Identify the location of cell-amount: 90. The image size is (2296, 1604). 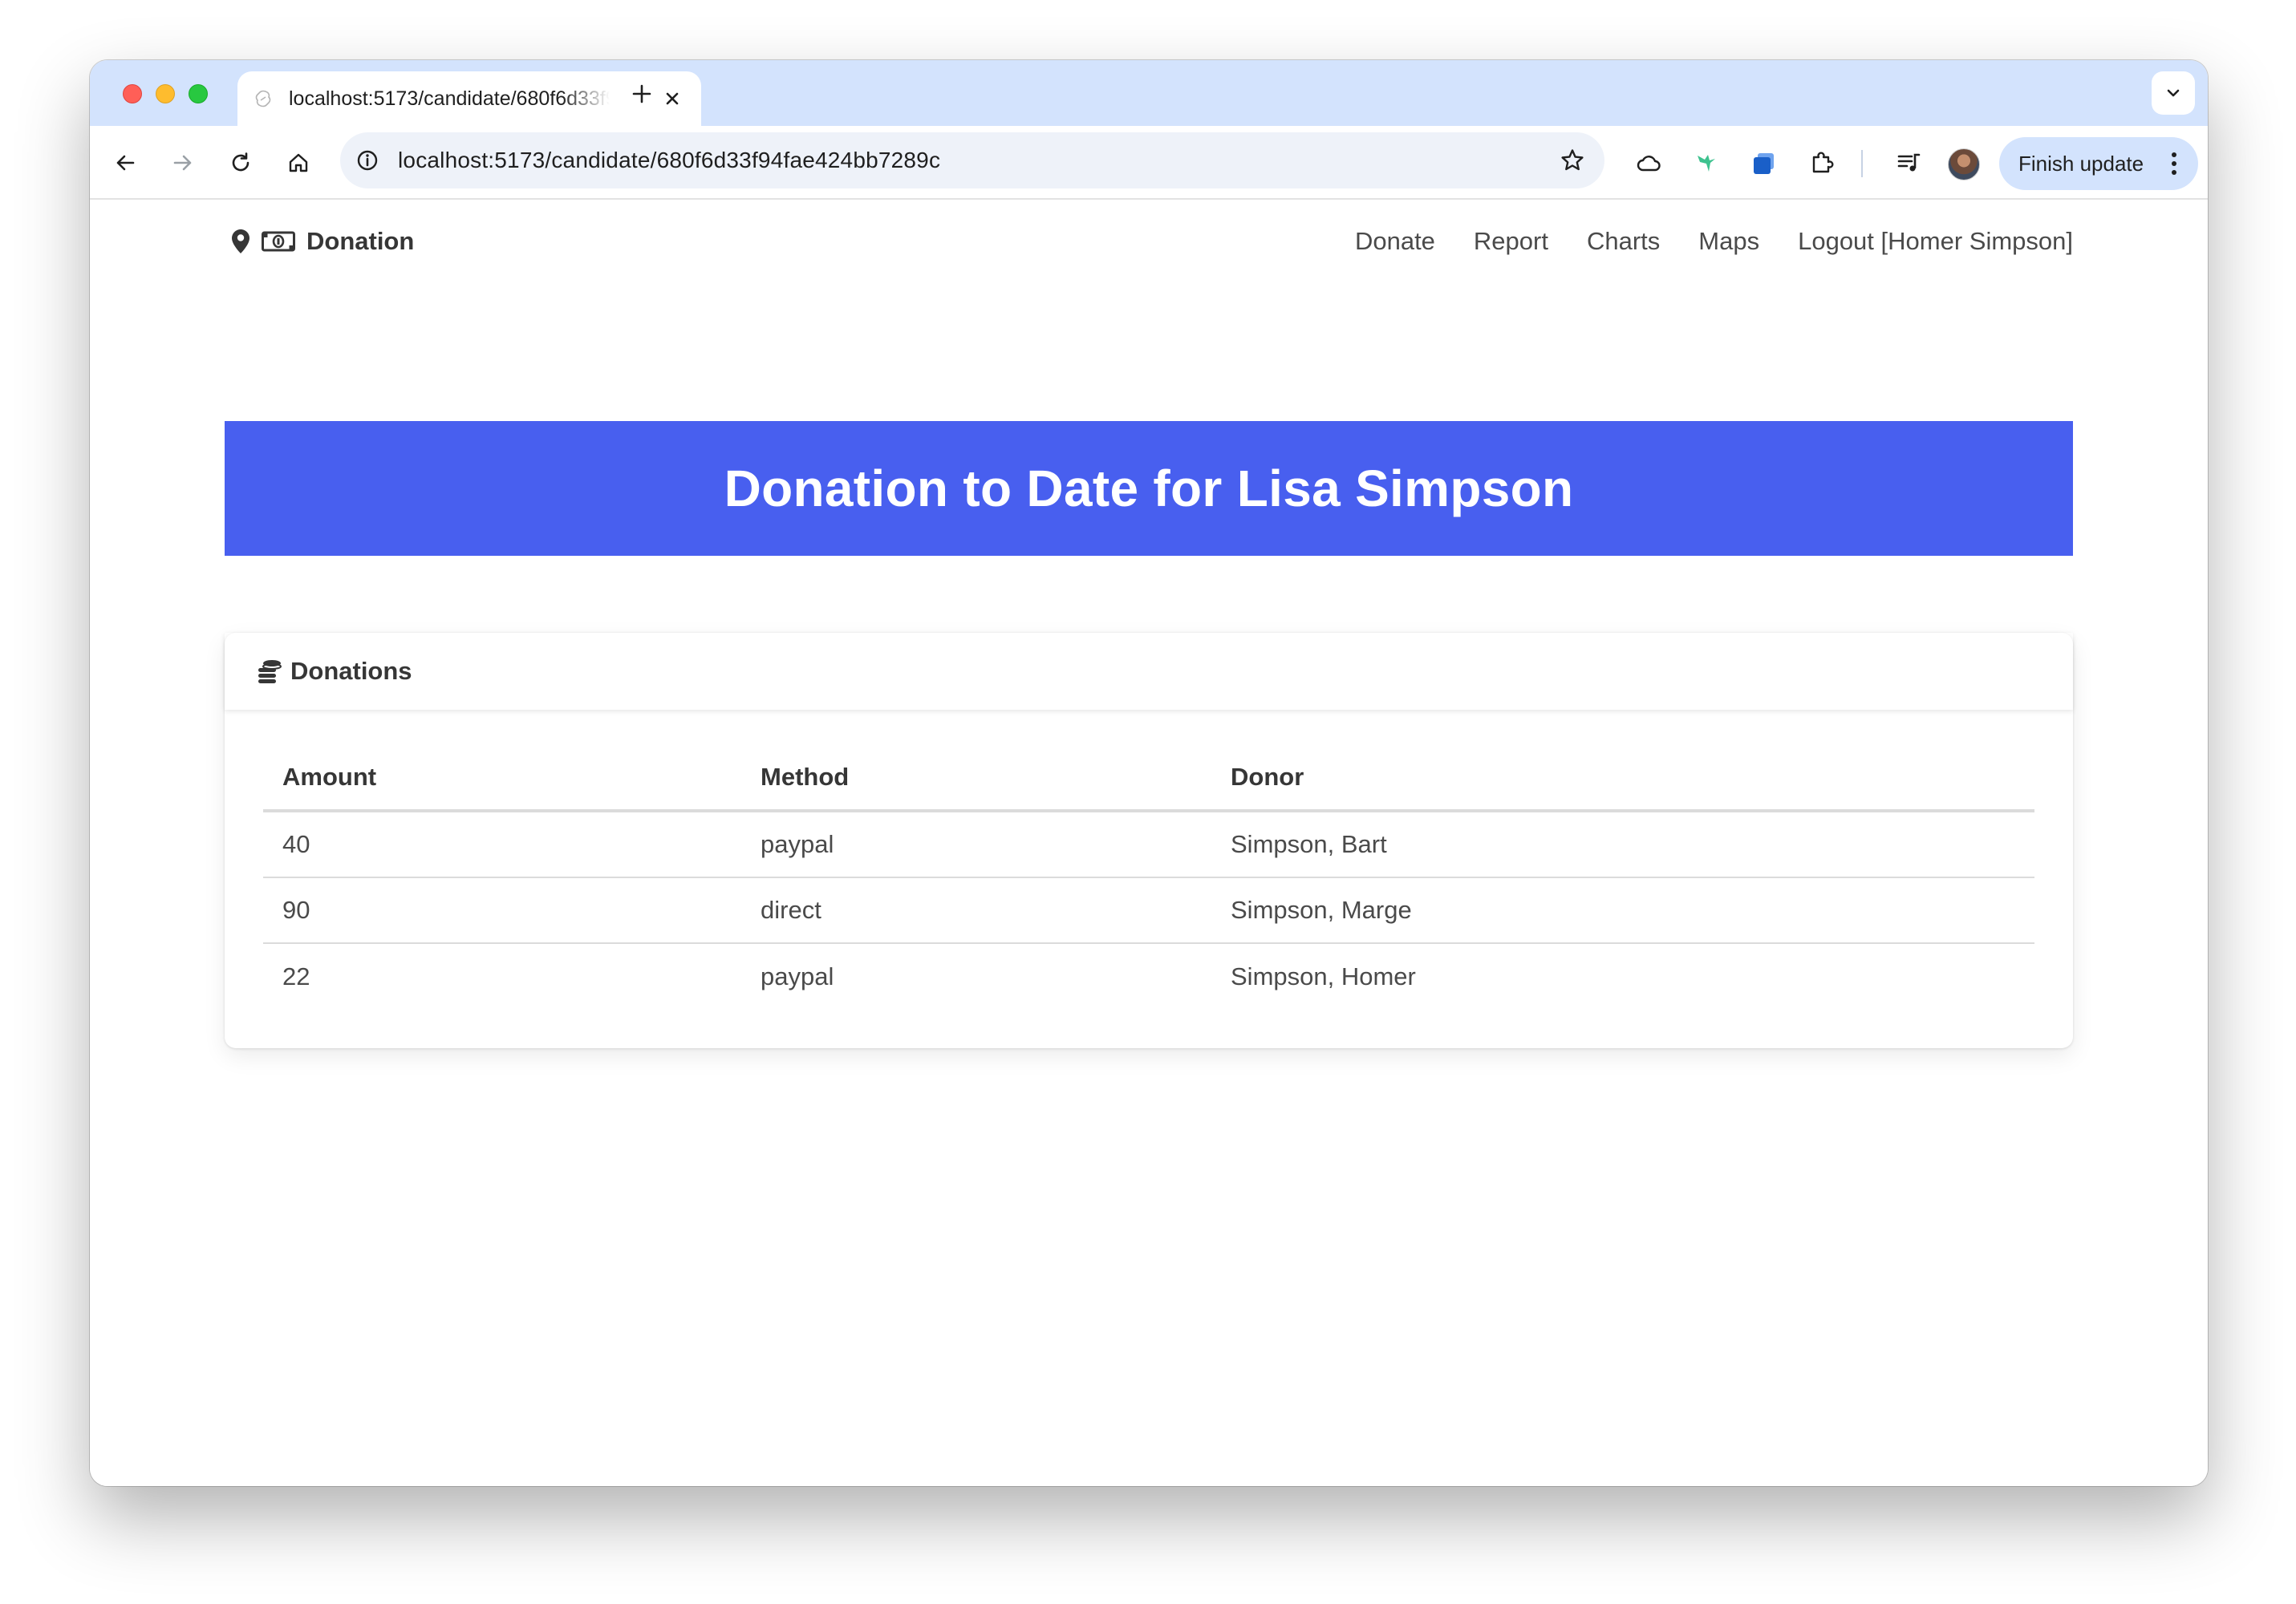
(296, 910).